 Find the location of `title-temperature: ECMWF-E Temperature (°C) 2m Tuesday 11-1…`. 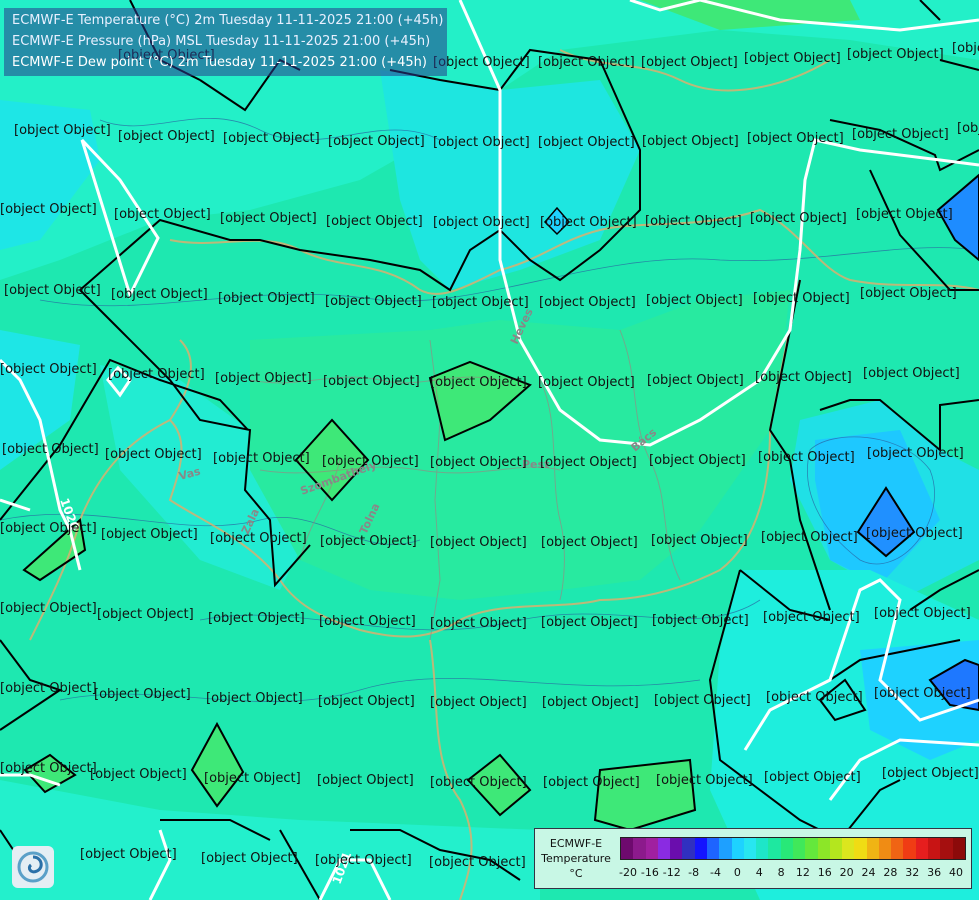

title-temperature: ECMWF-E Temperature (°C) 2m Tuesday 11-1… is located at coordinates (227, 20).